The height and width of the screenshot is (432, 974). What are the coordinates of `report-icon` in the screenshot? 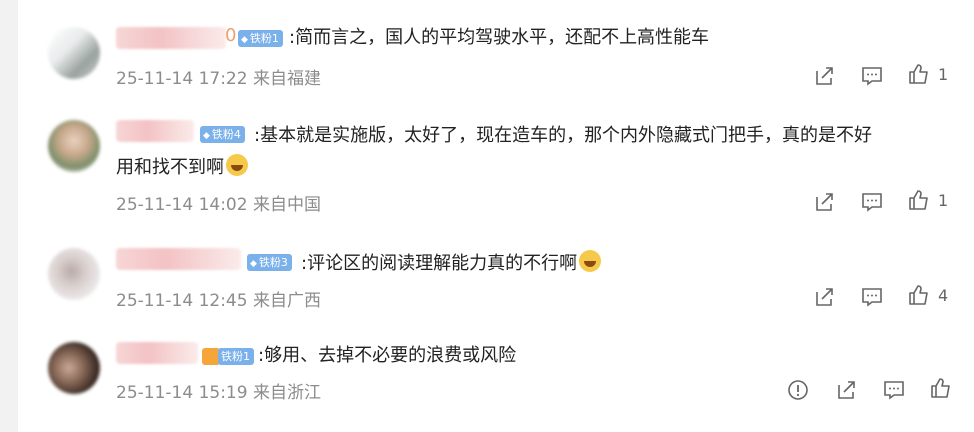 It's located at (798, 390).